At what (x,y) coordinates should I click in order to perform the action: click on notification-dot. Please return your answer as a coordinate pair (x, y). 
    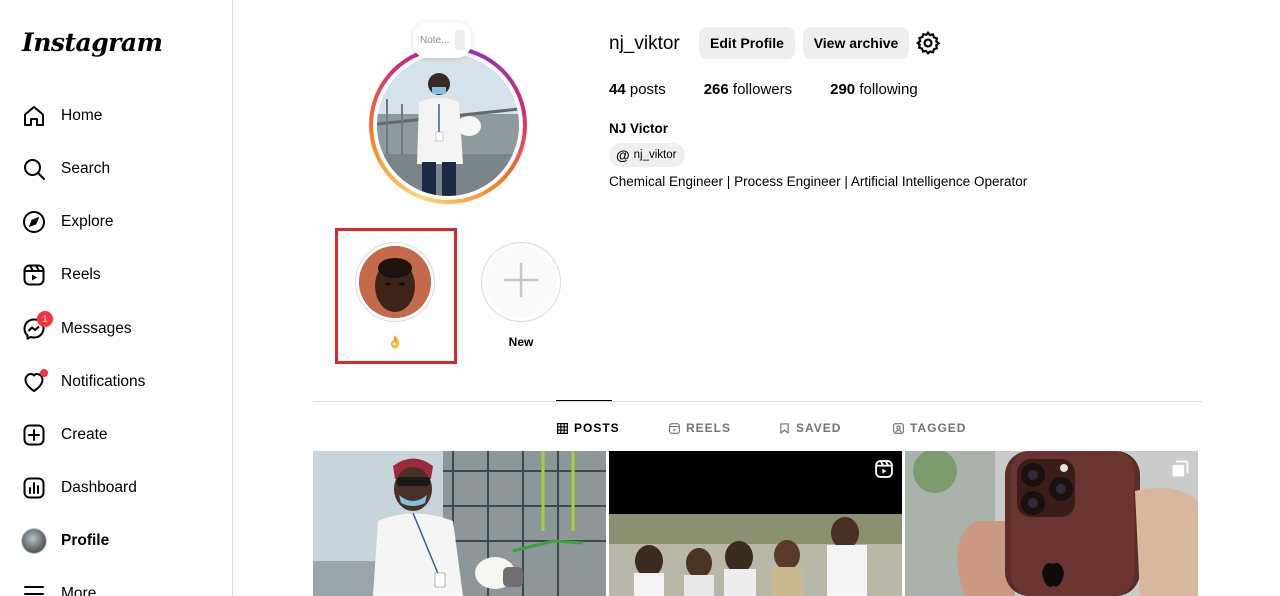
    Looking at the image, I should click on (44, 373).